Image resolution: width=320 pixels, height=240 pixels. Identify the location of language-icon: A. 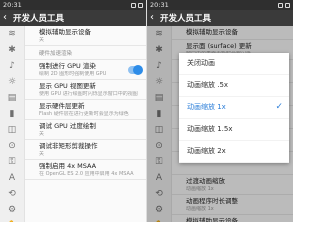
(12, 178).